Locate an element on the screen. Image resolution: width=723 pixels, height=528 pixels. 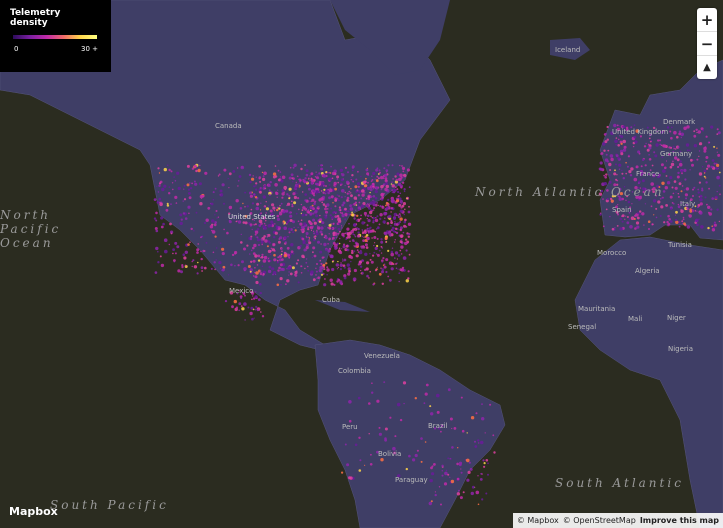
country-label: Germany is located at coordinates (676, 154).